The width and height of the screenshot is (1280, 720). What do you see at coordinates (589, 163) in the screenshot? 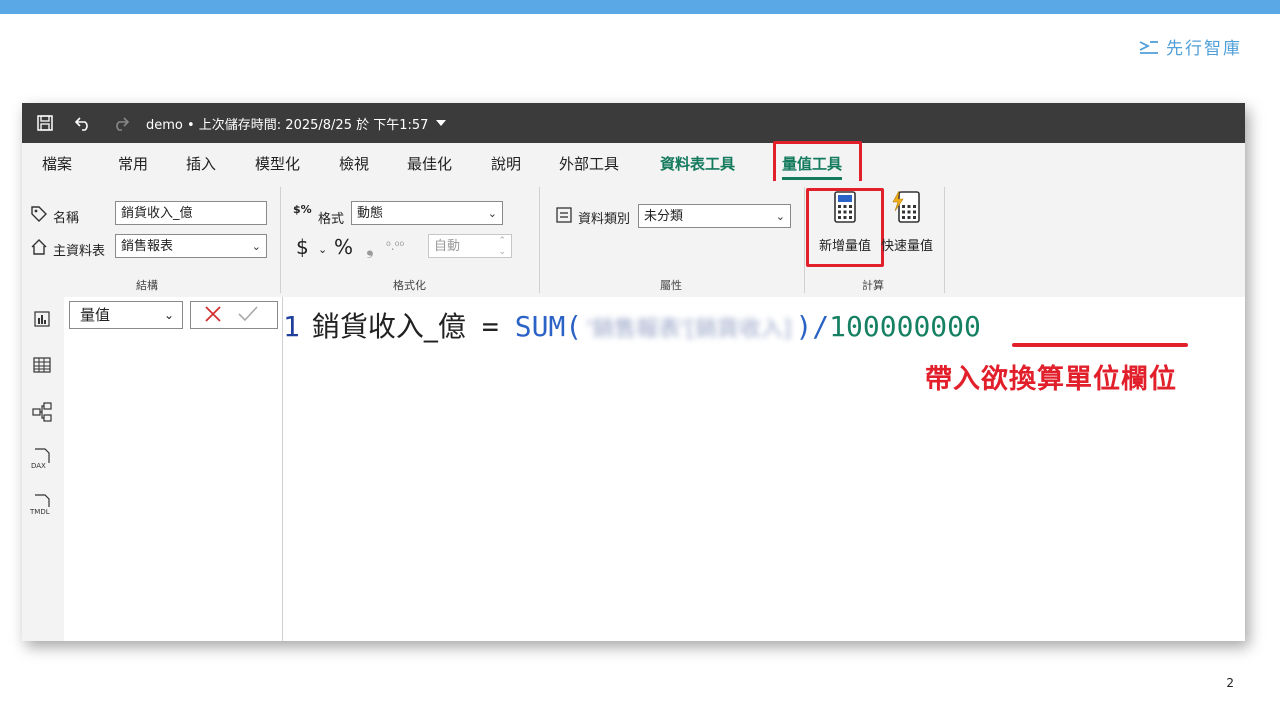
I see `tab-external-tools: 外部工具` at bounding box center [589, 163].